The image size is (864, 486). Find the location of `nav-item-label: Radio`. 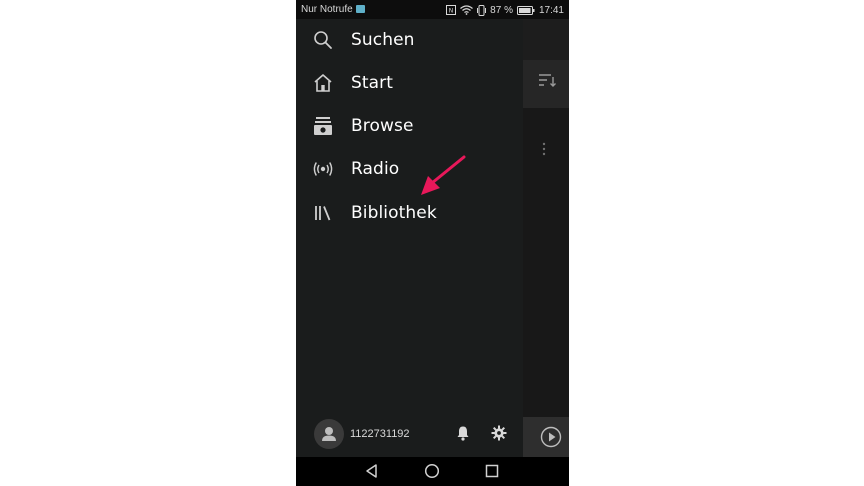

nav-item-label: Radio is located at coordinates (375, 169).